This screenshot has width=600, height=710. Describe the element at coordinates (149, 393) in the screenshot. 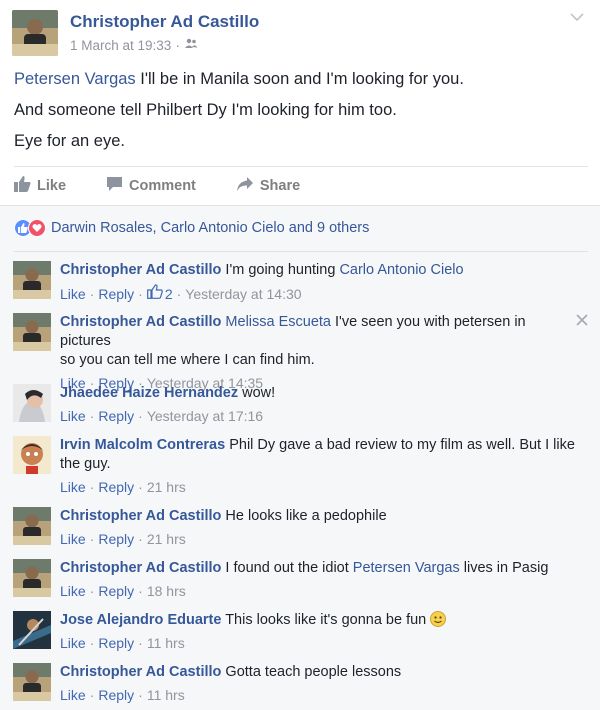

I see `comment-author: Jhaedee Haize Hernandez` at that location.